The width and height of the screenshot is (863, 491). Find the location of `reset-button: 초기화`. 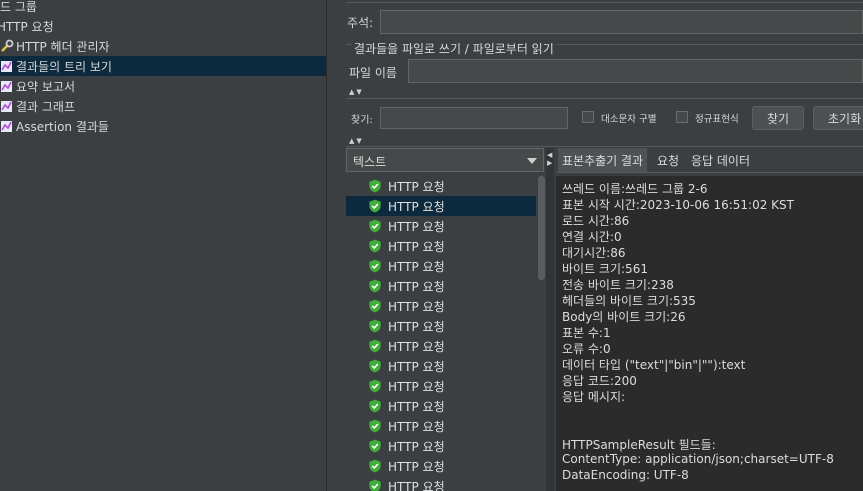

reset-button: 초기화 is located at coordinates (838, 118).